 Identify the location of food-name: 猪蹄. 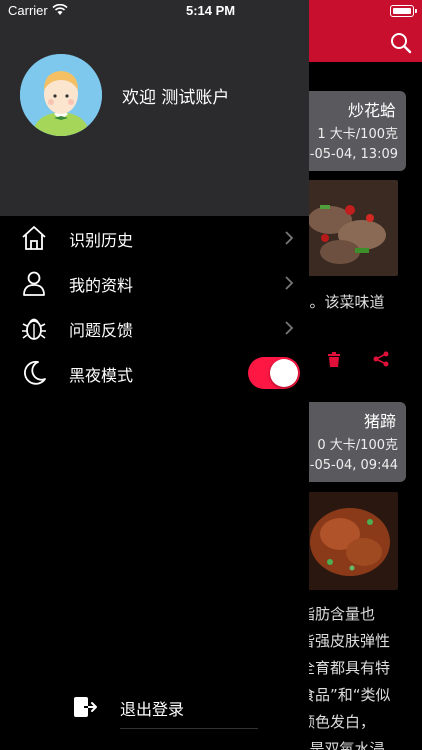
(379, 421).